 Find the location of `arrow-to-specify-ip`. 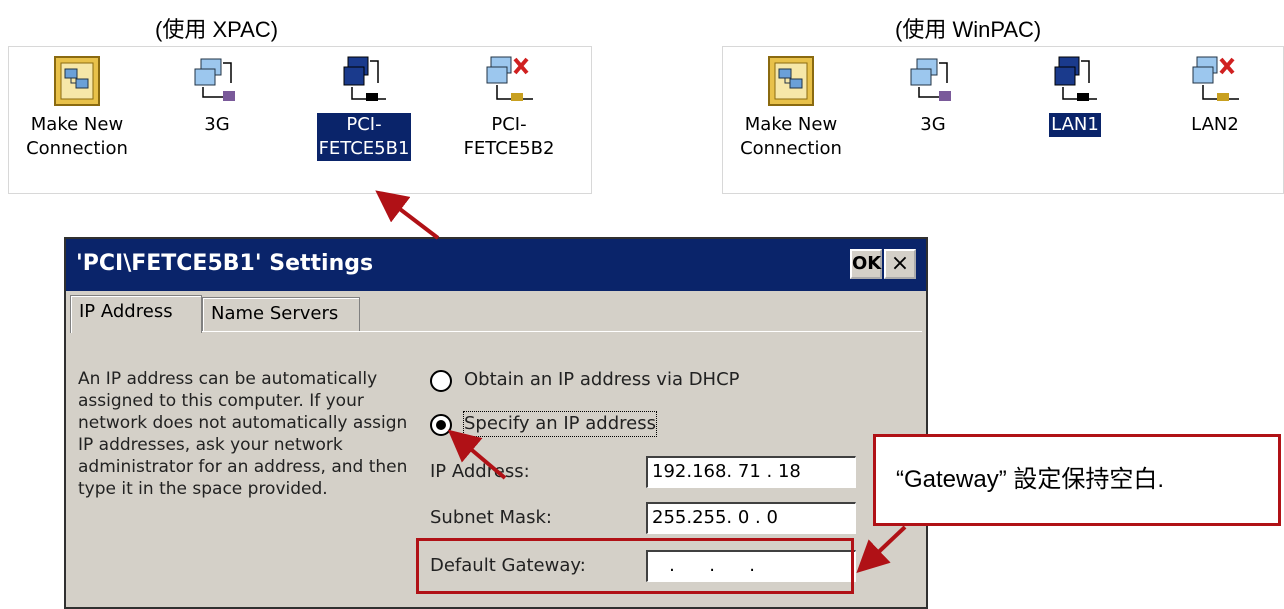

arrow-to-specify-ip is located at coordinates (477, 454).